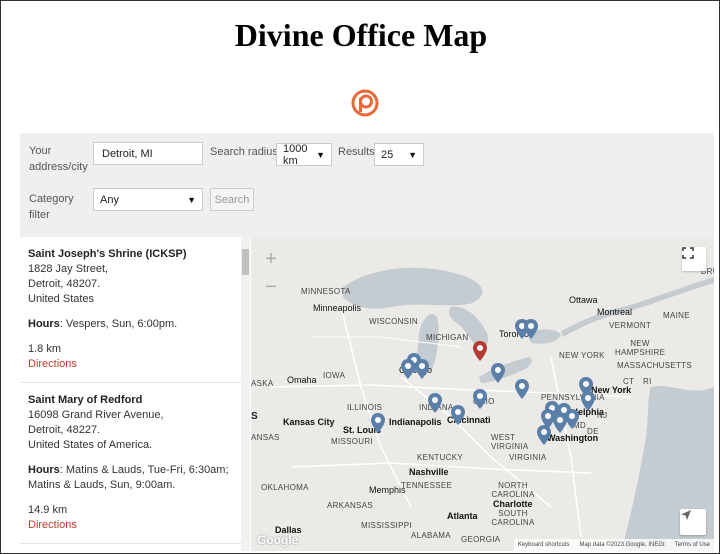  What do you see at coordinates (387, 154) in the screenshot?
I see `results-value: 25` at bounding box center [387, 154].